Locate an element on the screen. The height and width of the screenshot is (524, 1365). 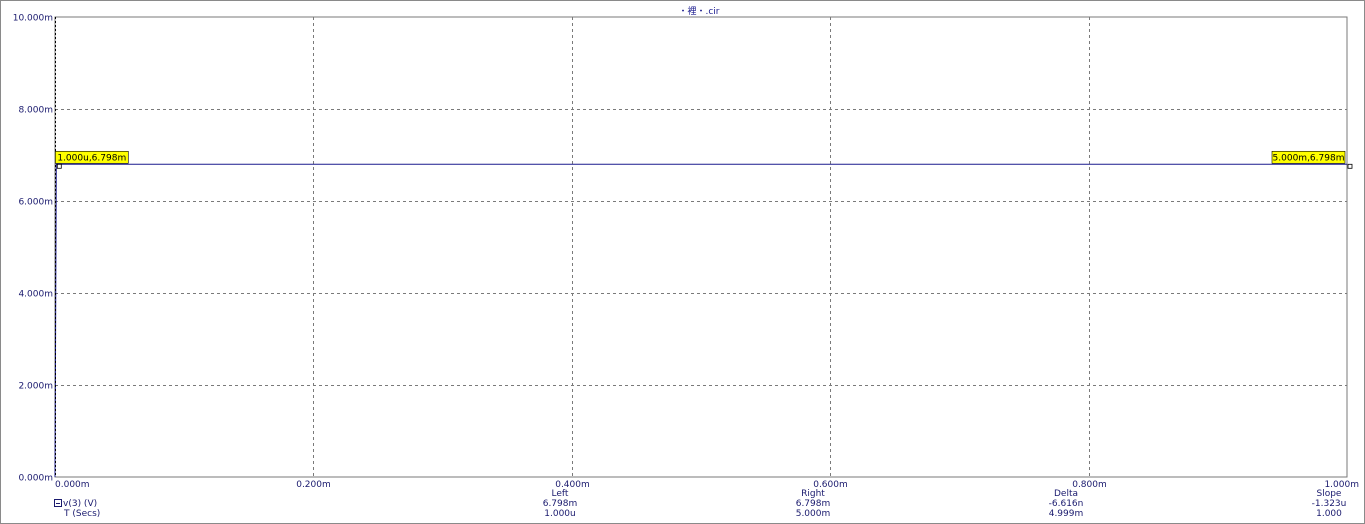
legend-y-row: v(3) (V) is located at coordinates (77, 504).